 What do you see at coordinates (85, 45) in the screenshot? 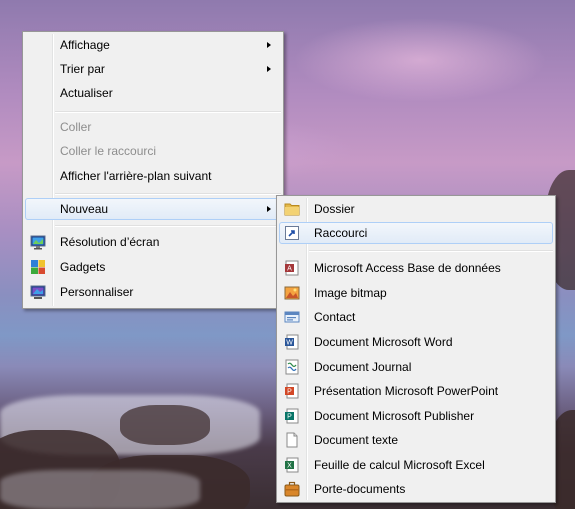
I see `menu-item-label: Affichage` at bounding box center [85, 45].